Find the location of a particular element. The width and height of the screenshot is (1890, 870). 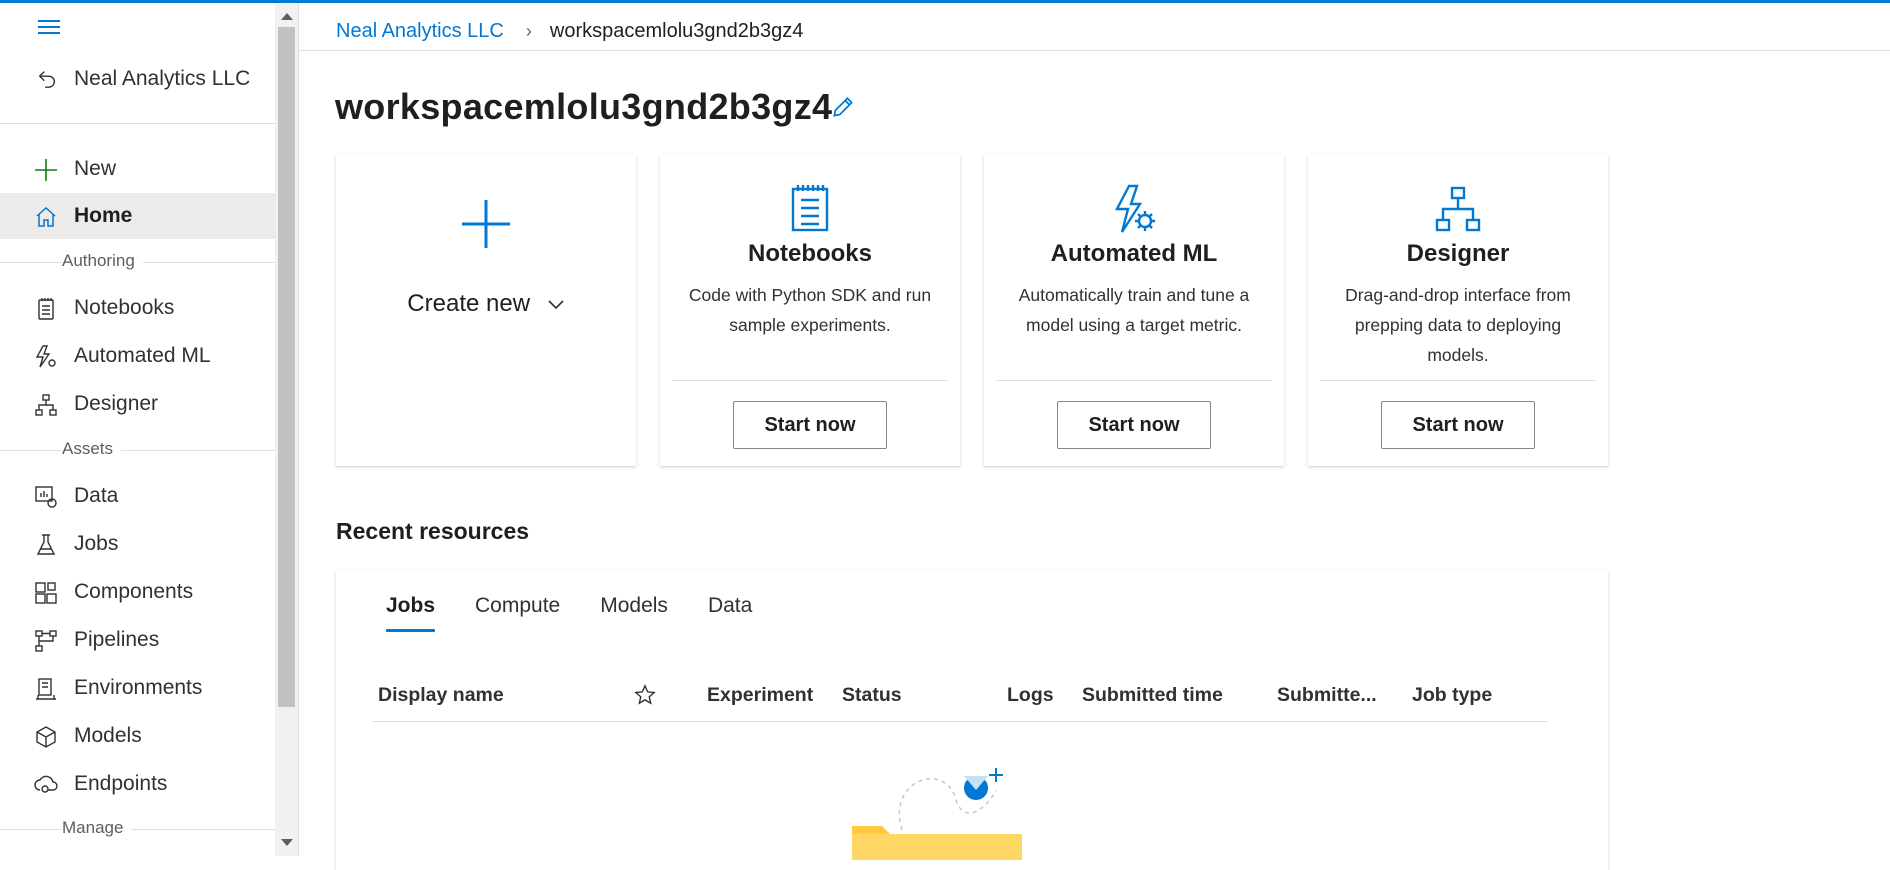

designer-start-now-button: Start now is located at coordinates (1458, 425).